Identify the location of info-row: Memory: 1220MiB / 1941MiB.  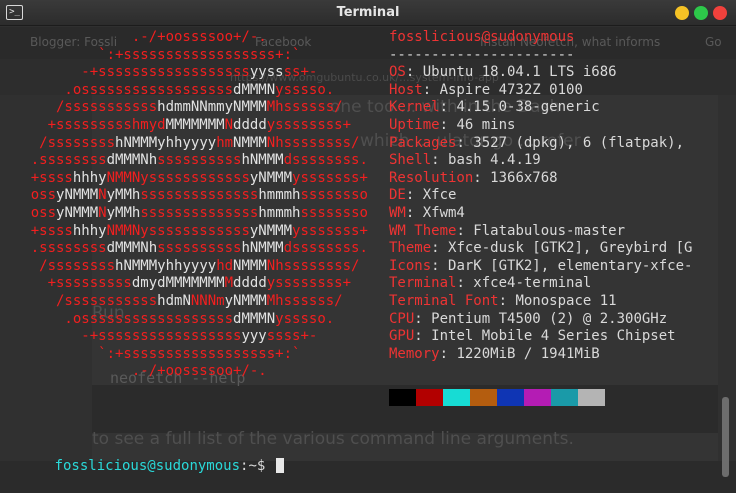
(494, 355).